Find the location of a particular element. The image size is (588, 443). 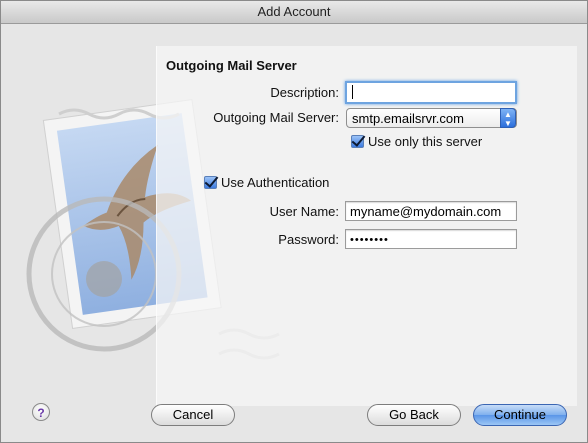

username-field: myname@mydomain.com is located at coordinates (431, 211).